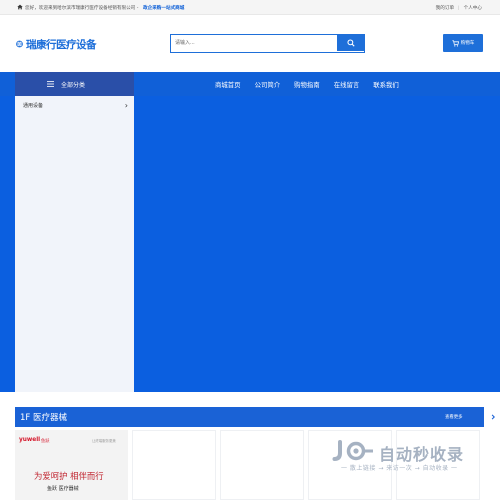 The height and width of the screenshot is (500, 500). I want to click on site-logo: 瑞康行医疗设备, so click(56, 44).